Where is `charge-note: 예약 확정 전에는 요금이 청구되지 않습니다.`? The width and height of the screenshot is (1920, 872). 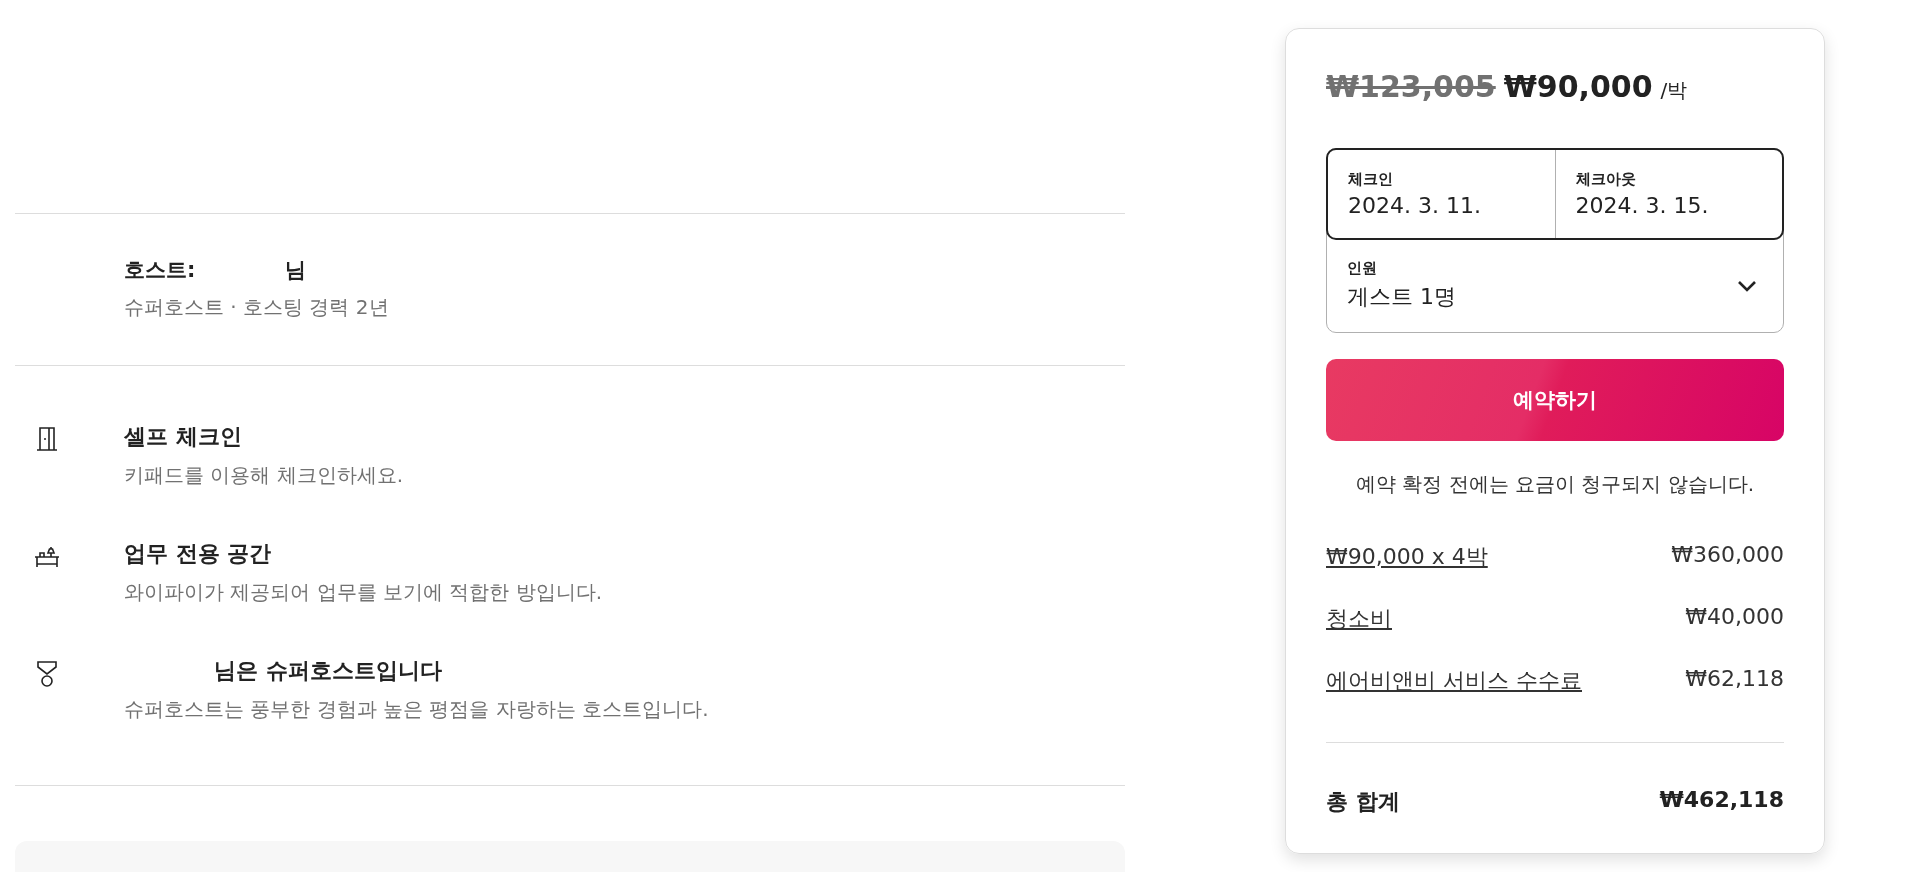 charge-note: 예약 확정 전에는 요금이 청구되지 않습니다. is located at coordinates (1555, 484).